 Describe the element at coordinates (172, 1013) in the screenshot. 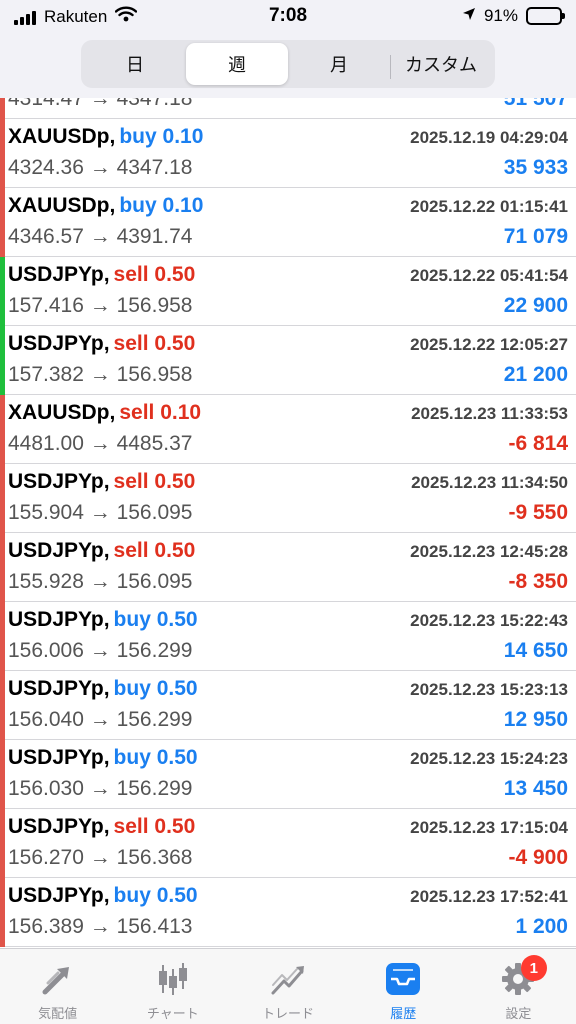

I see `tab-label: チャート` at that location.